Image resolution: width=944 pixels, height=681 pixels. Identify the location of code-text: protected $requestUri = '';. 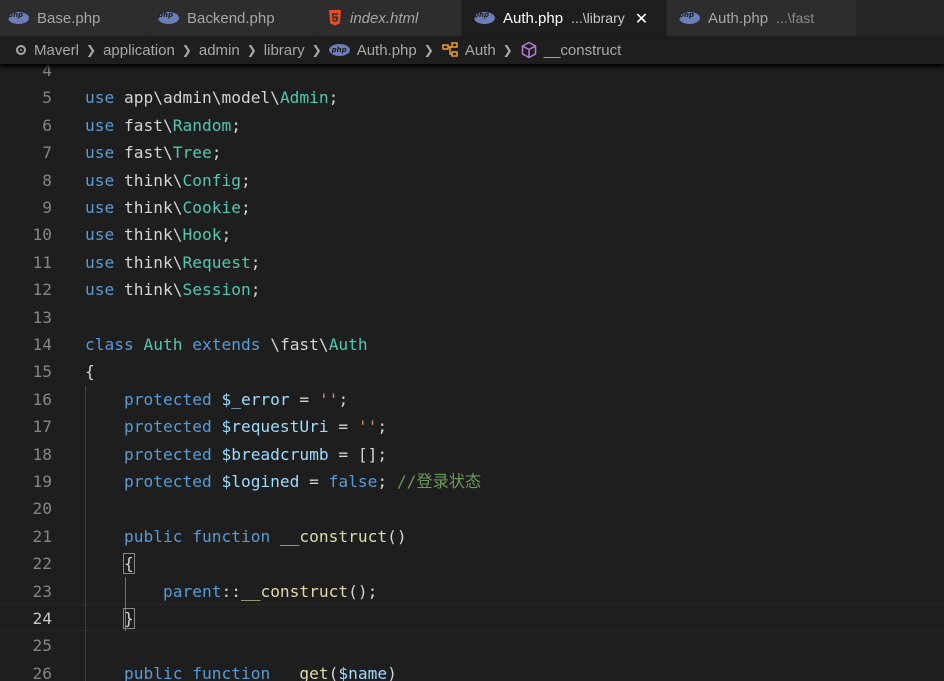
(236, 426).